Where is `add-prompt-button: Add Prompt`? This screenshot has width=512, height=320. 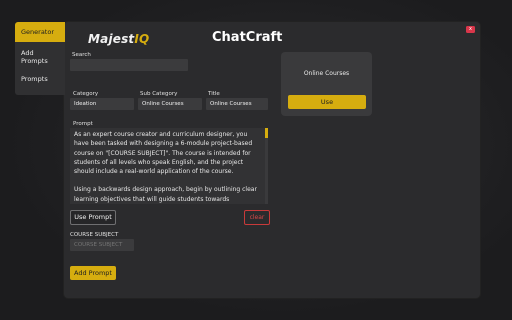 add-prompt-button: Add Prompt is located at coordinates (93, 273).